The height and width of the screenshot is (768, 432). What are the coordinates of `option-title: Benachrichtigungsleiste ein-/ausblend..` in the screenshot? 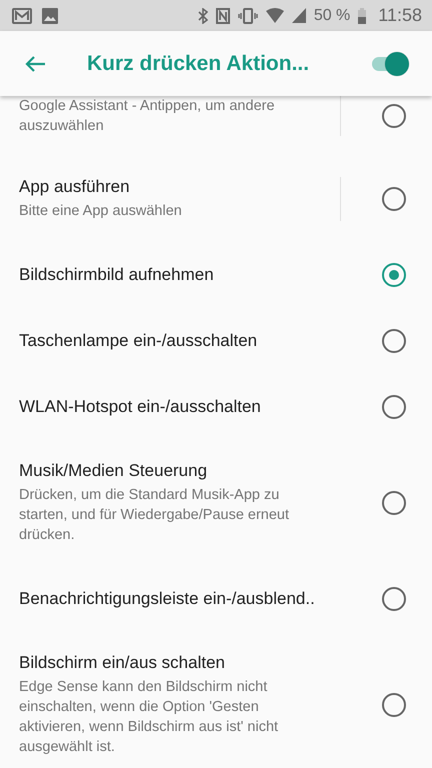 It's located at (167, 599).